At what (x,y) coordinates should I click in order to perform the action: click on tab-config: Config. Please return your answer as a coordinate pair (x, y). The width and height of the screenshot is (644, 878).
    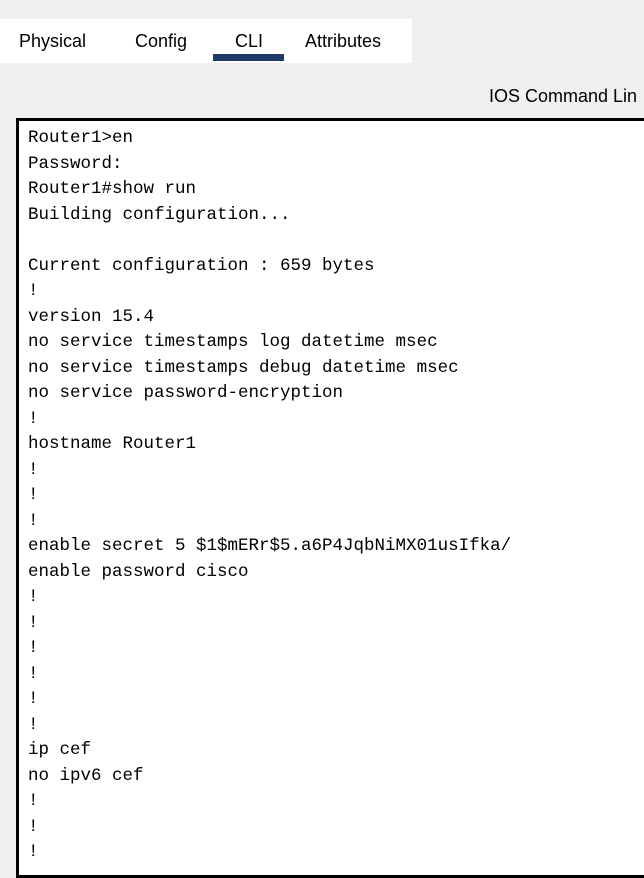
    Looking at the image, I should click on (161, 41).